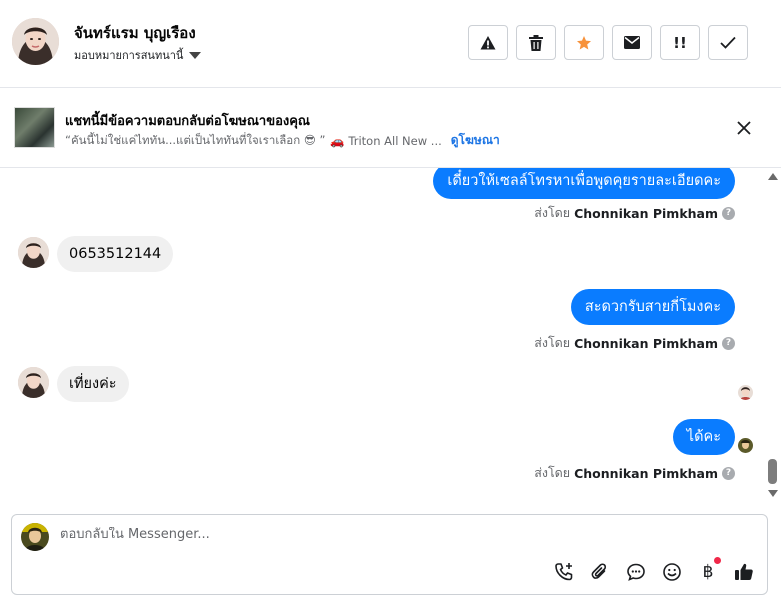 This screenshot has height=602, width=781. I want to click on star-button, so click(584, 42).